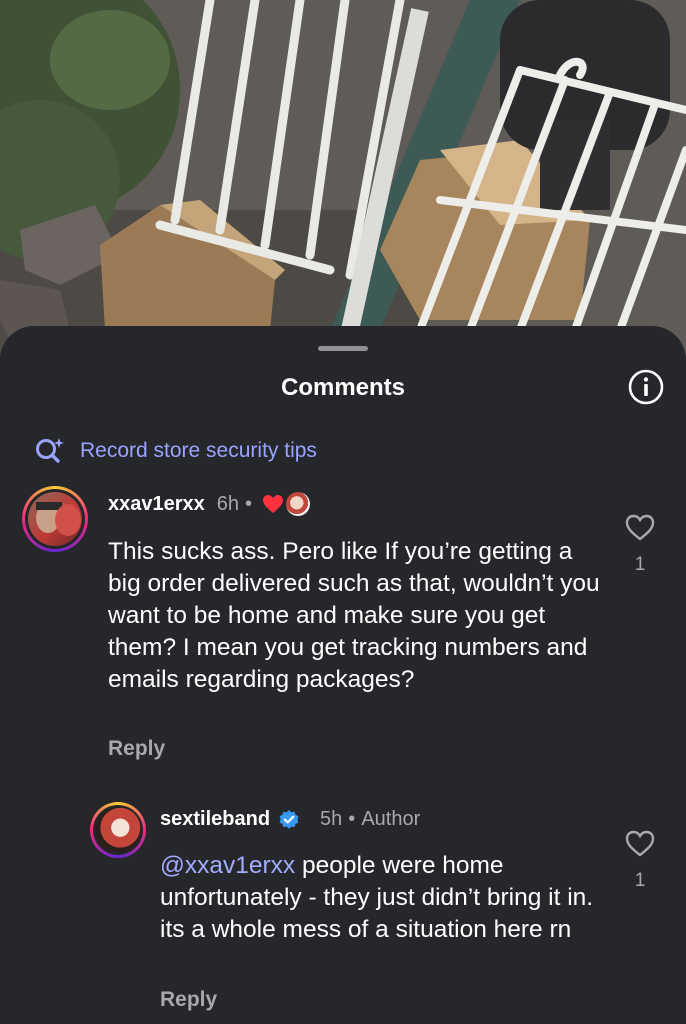 The image size is (686, 1024). What do you see at coordinates (215, 819) in the screenshot?
I see `comment-username: sextileband` at bounding box center [215, 819].